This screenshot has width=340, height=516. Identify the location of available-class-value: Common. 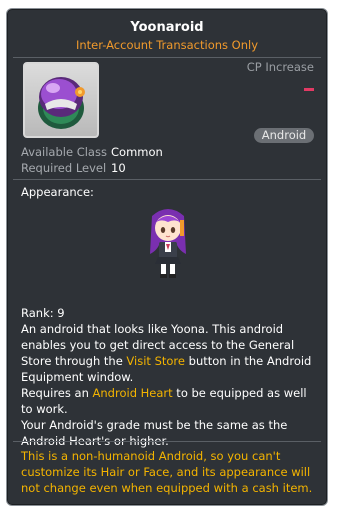
(137, 152).